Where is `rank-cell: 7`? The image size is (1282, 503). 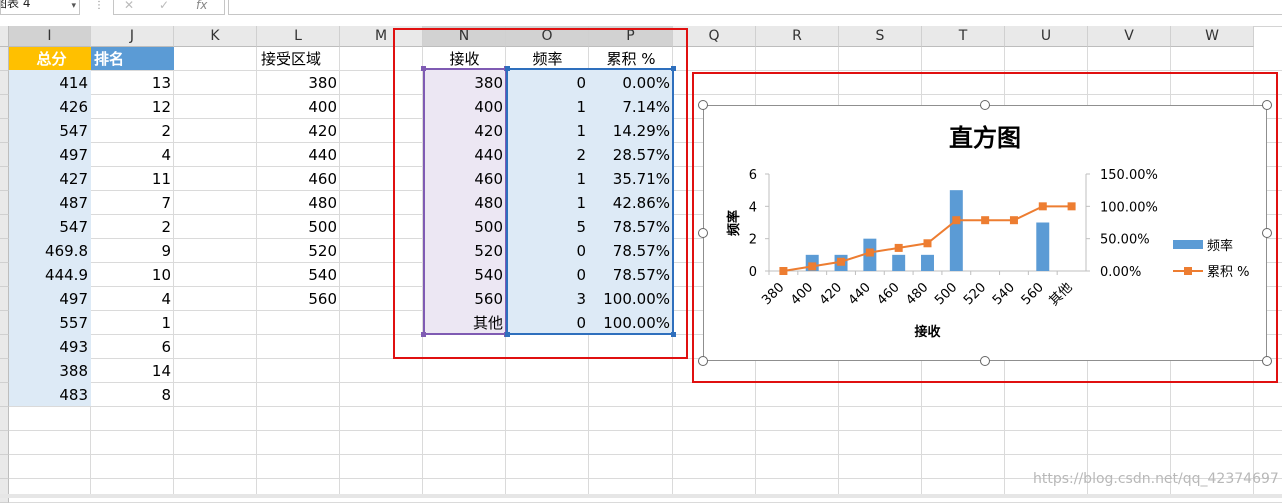
rank-cell: 7 is located at coordinates (132, 202).